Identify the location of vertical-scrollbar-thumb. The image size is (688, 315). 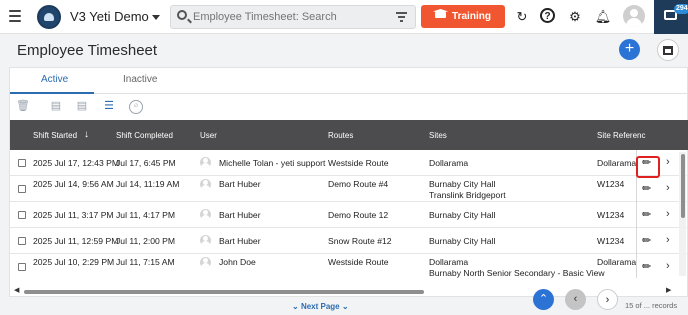
(683, 186).